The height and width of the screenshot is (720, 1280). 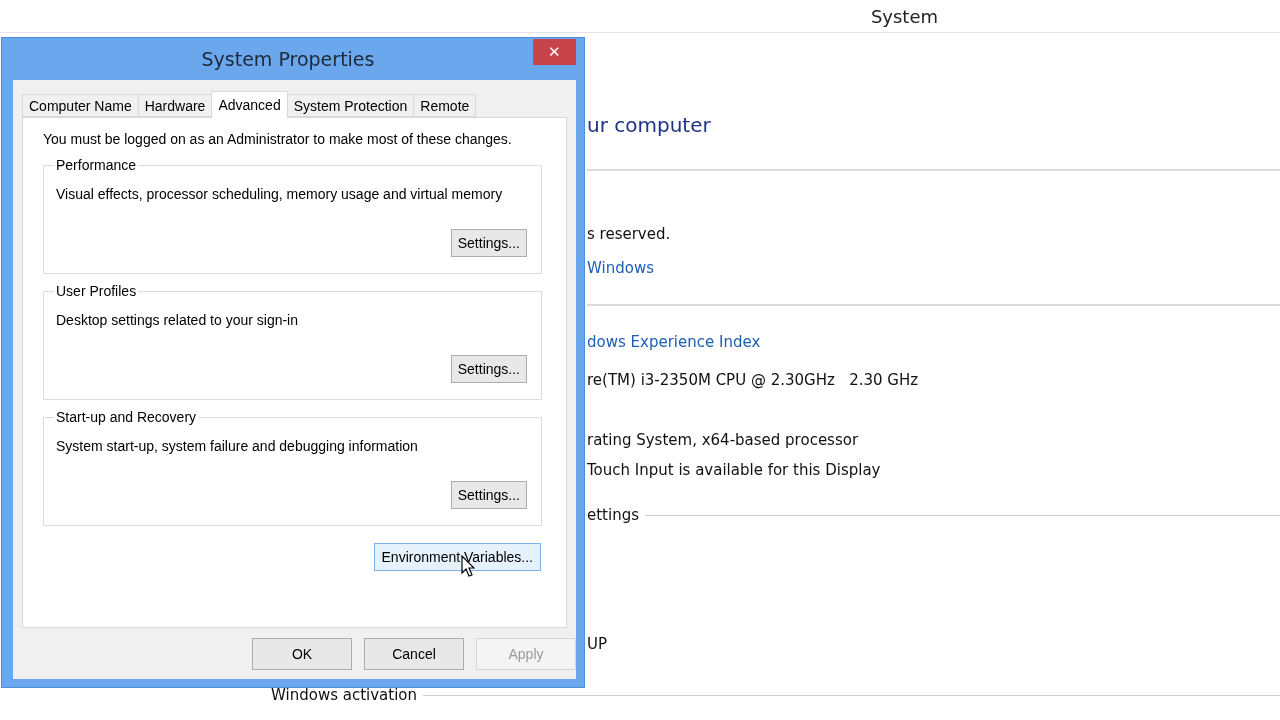 I want to click on tab: Remote, so click(x=445, y=105).